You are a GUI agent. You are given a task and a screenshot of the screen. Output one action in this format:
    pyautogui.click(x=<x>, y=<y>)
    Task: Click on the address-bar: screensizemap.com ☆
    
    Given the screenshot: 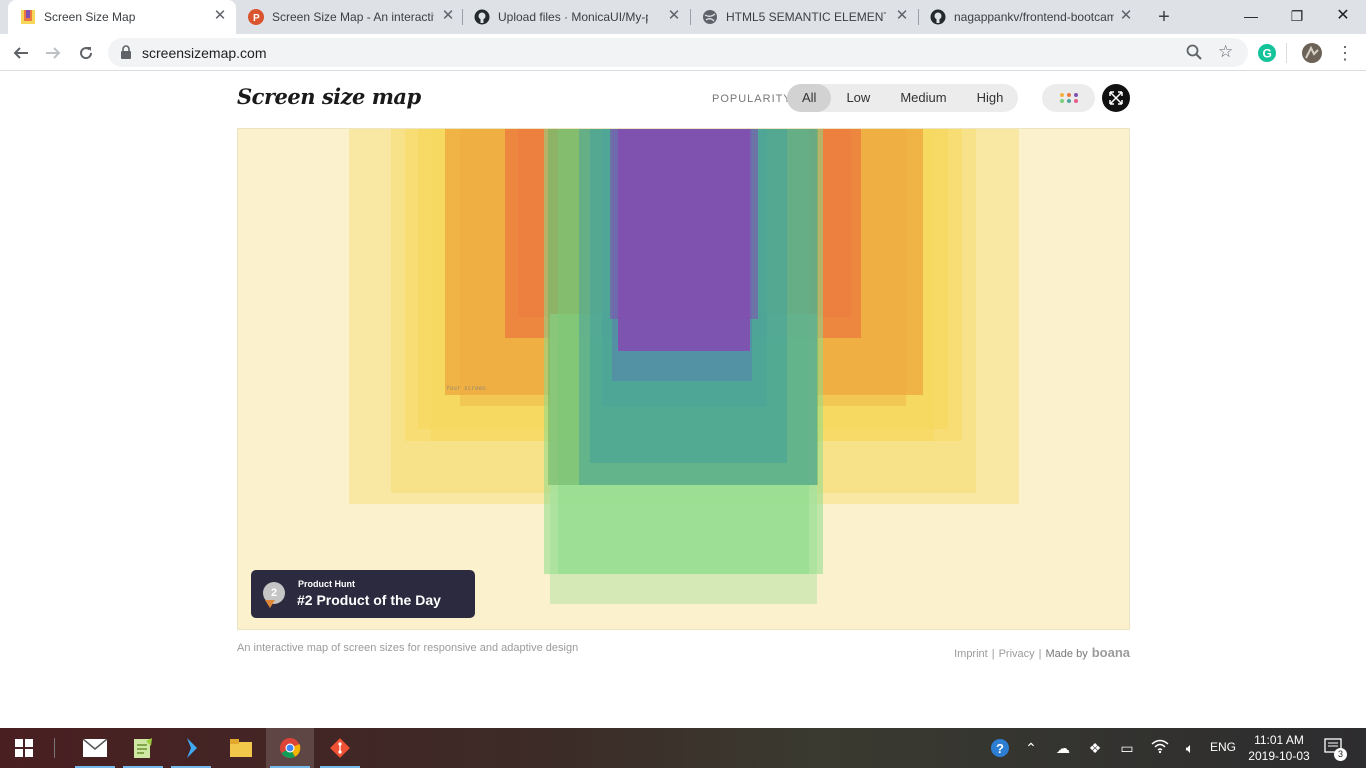 What is the action you would take?
    pyautogui.click(x=678, y=52)
    